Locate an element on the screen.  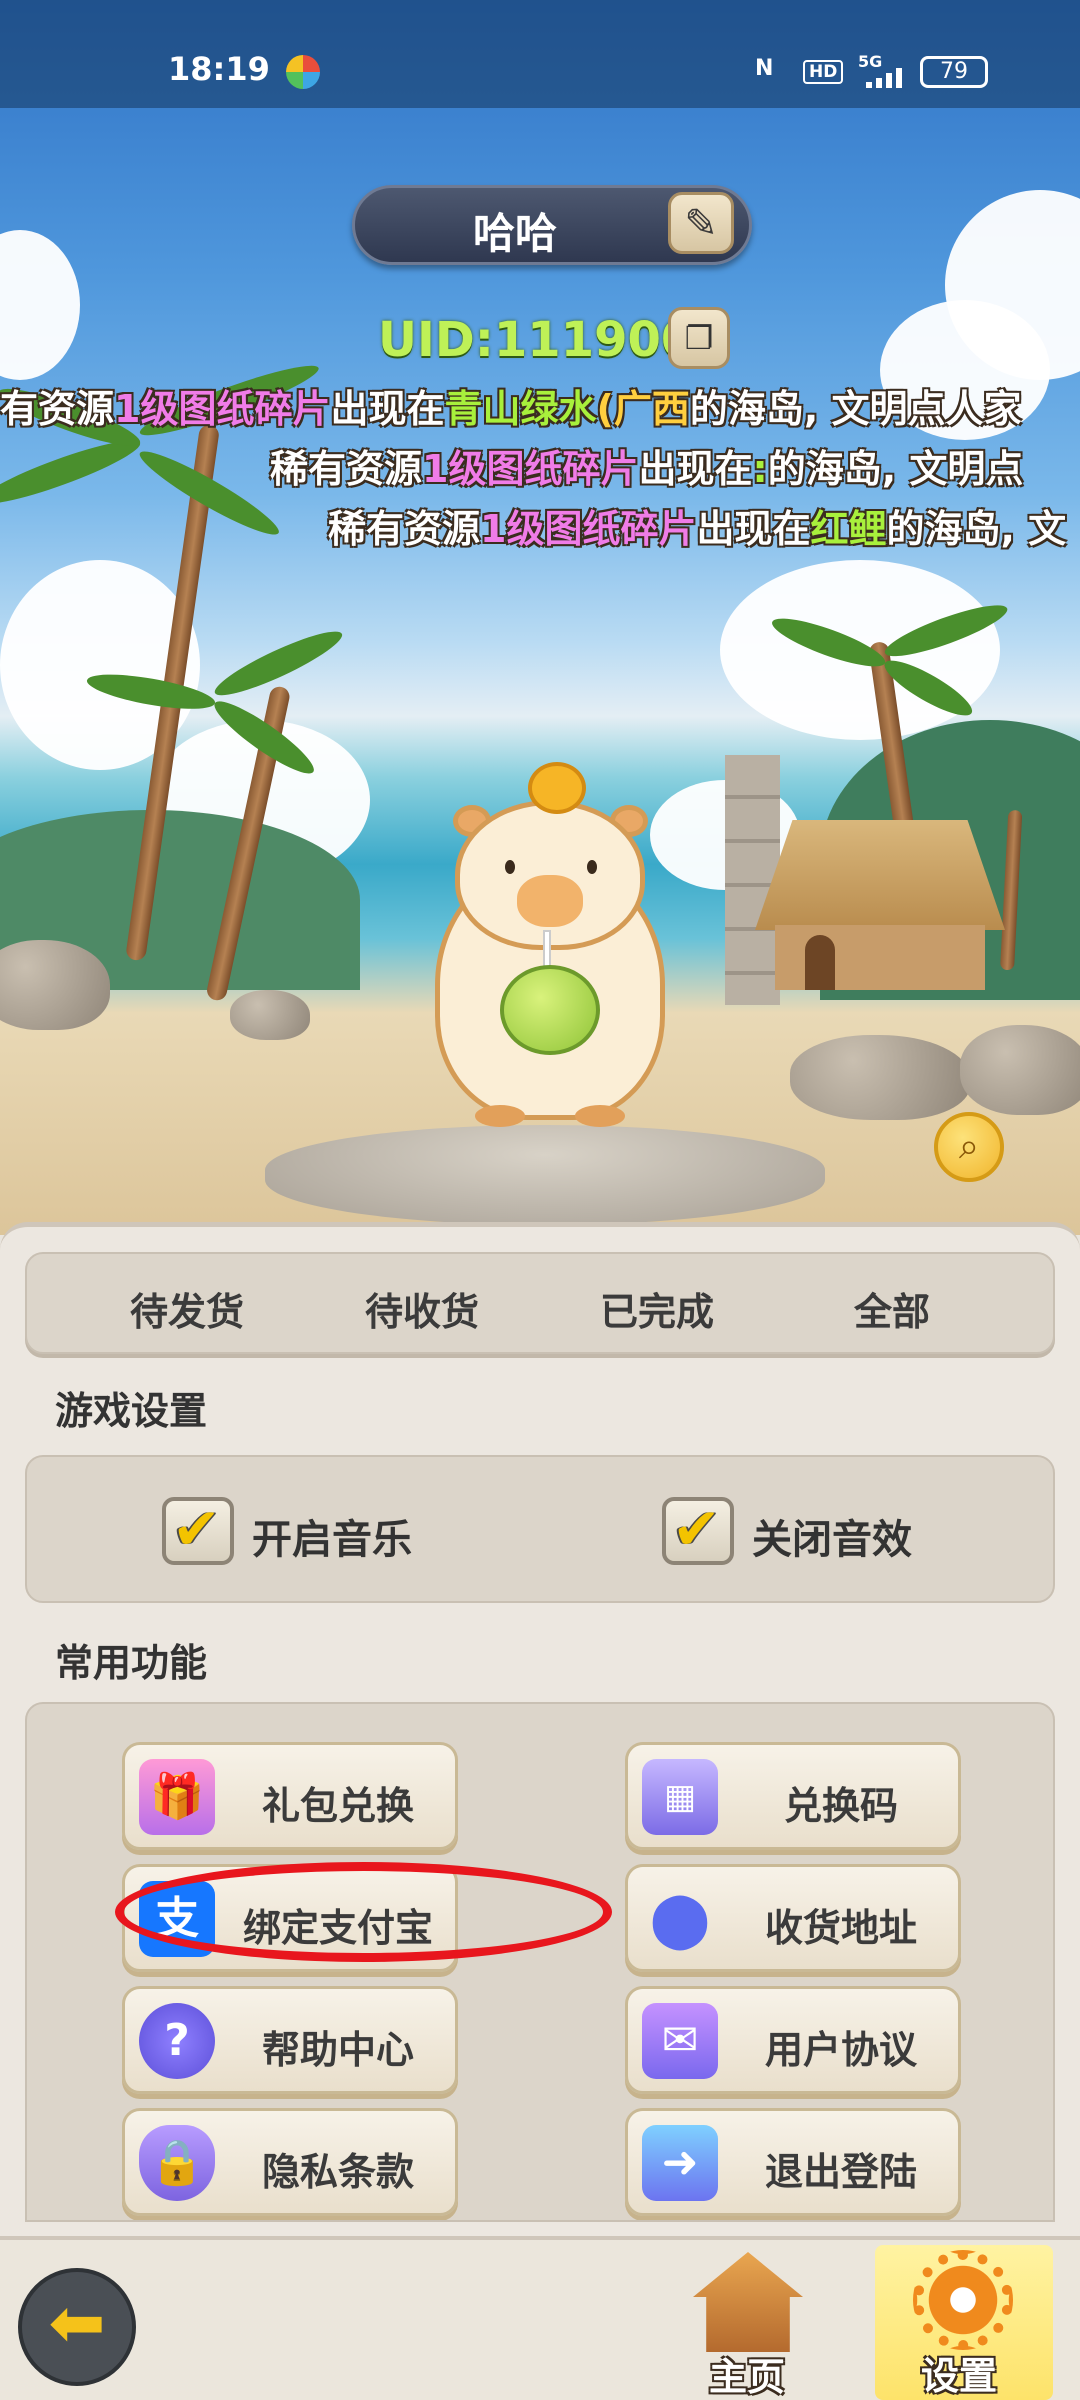
nav-settings: 设置 is located at coordinates (964, 2322).